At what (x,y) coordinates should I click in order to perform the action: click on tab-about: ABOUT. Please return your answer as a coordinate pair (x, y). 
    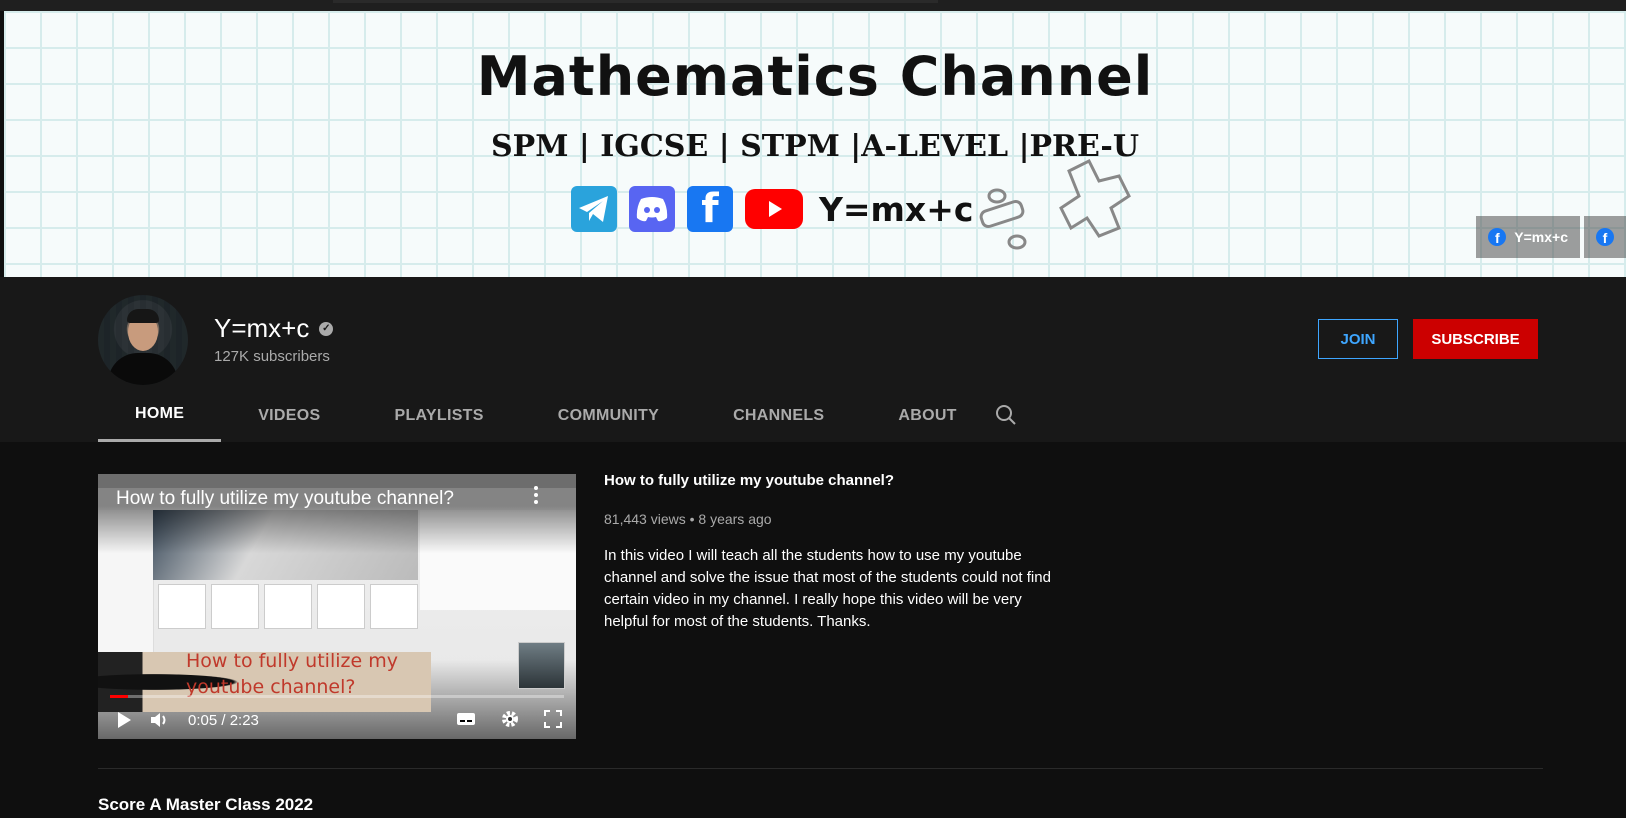
    Looking at the image, I should click on (927, 415).